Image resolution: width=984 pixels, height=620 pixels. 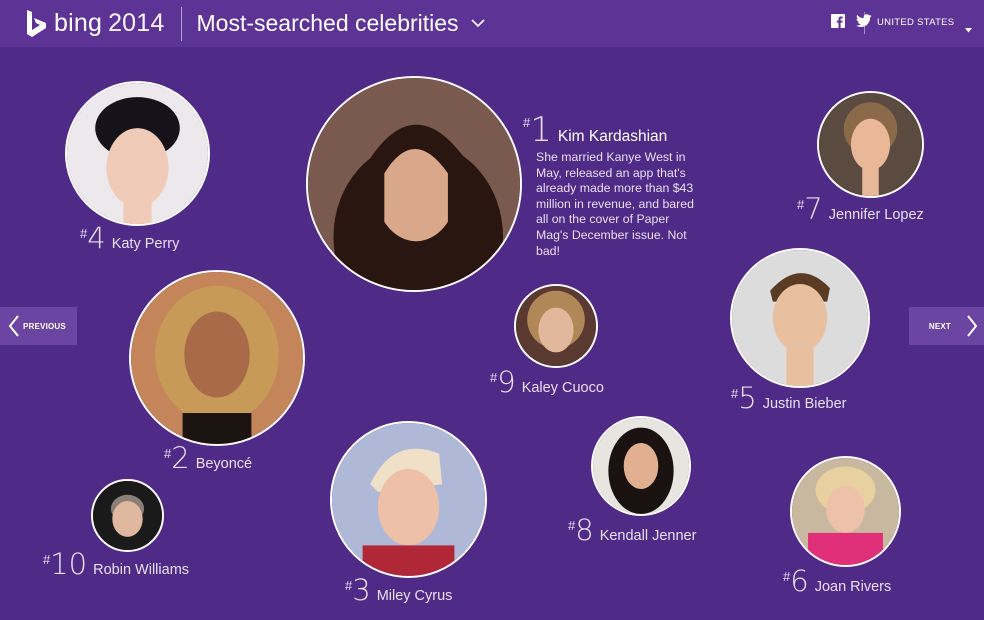 I want to click on page-title: Most-searched celebrities, so click(x=327, y=23).